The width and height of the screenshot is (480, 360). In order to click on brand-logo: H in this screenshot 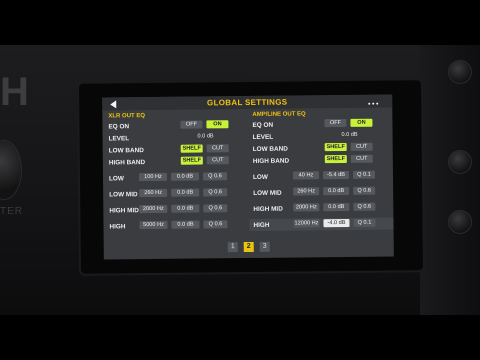, I will do `click(14, 92)`.